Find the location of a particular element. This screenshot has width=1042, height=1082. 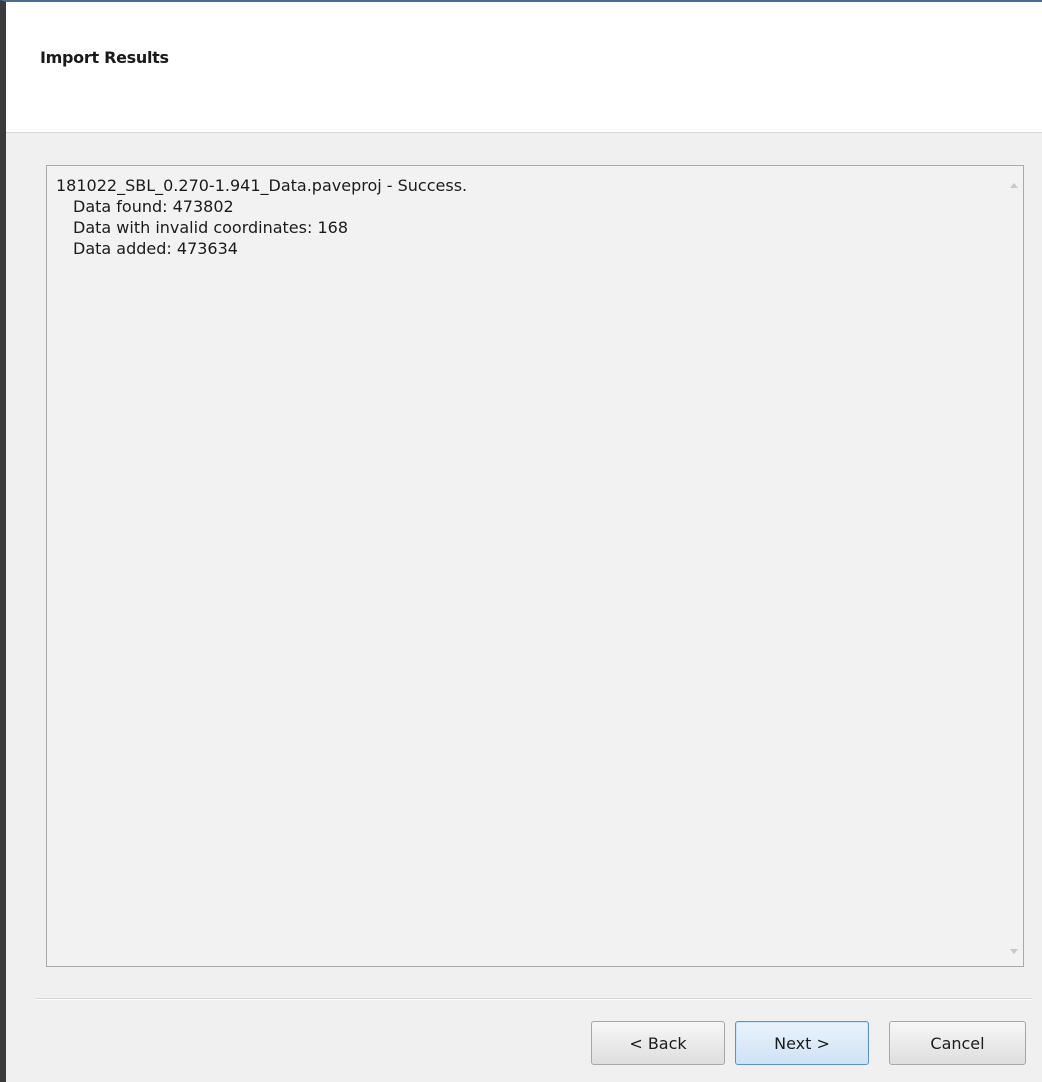

result-data-added: Data added: 473634 is located at coordinates (155, 248).